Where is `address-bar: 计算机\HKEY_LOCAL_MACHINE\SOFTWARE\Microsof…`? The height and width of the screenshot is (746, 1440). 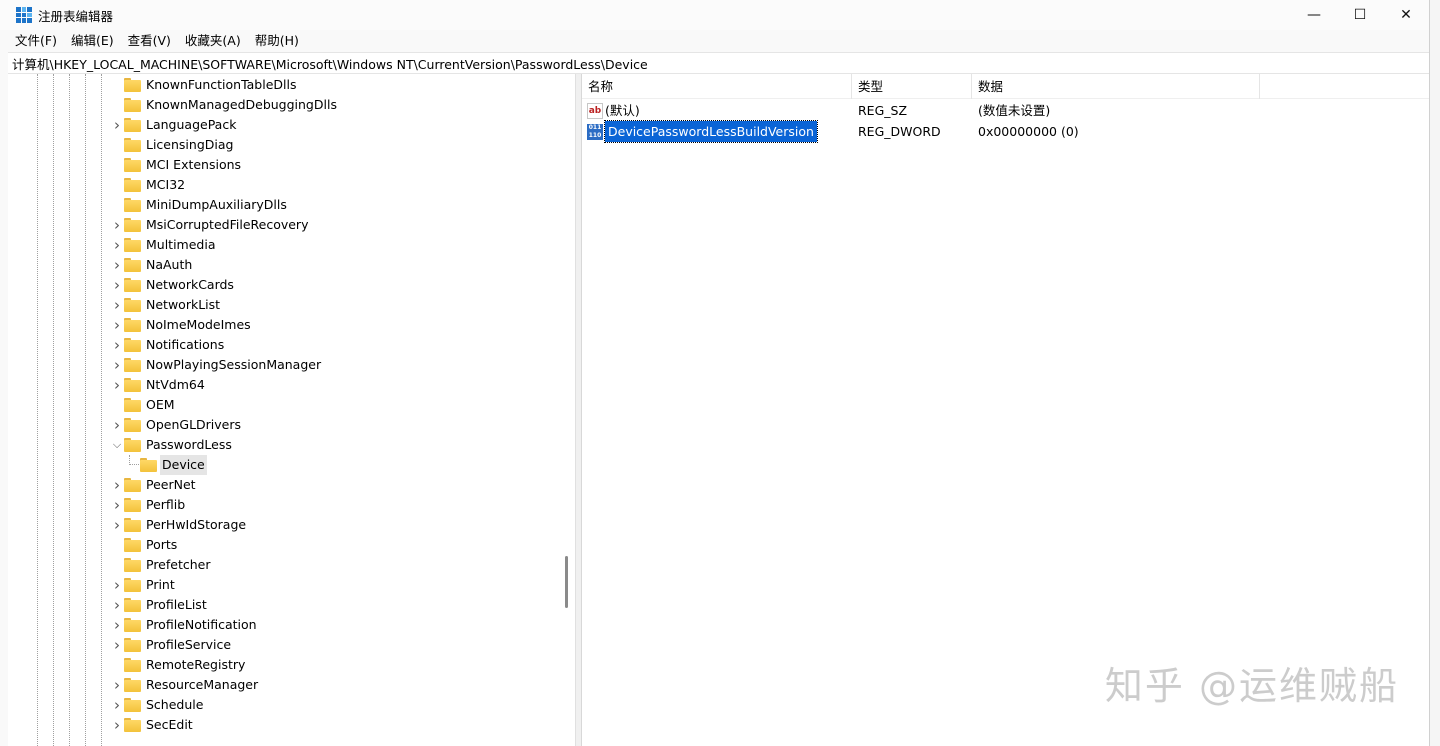 address-bar: 计算机\HKEY_LOCAL_MACHINE\SOFTWARE\Microsof… is located at coordinates (718, 63).